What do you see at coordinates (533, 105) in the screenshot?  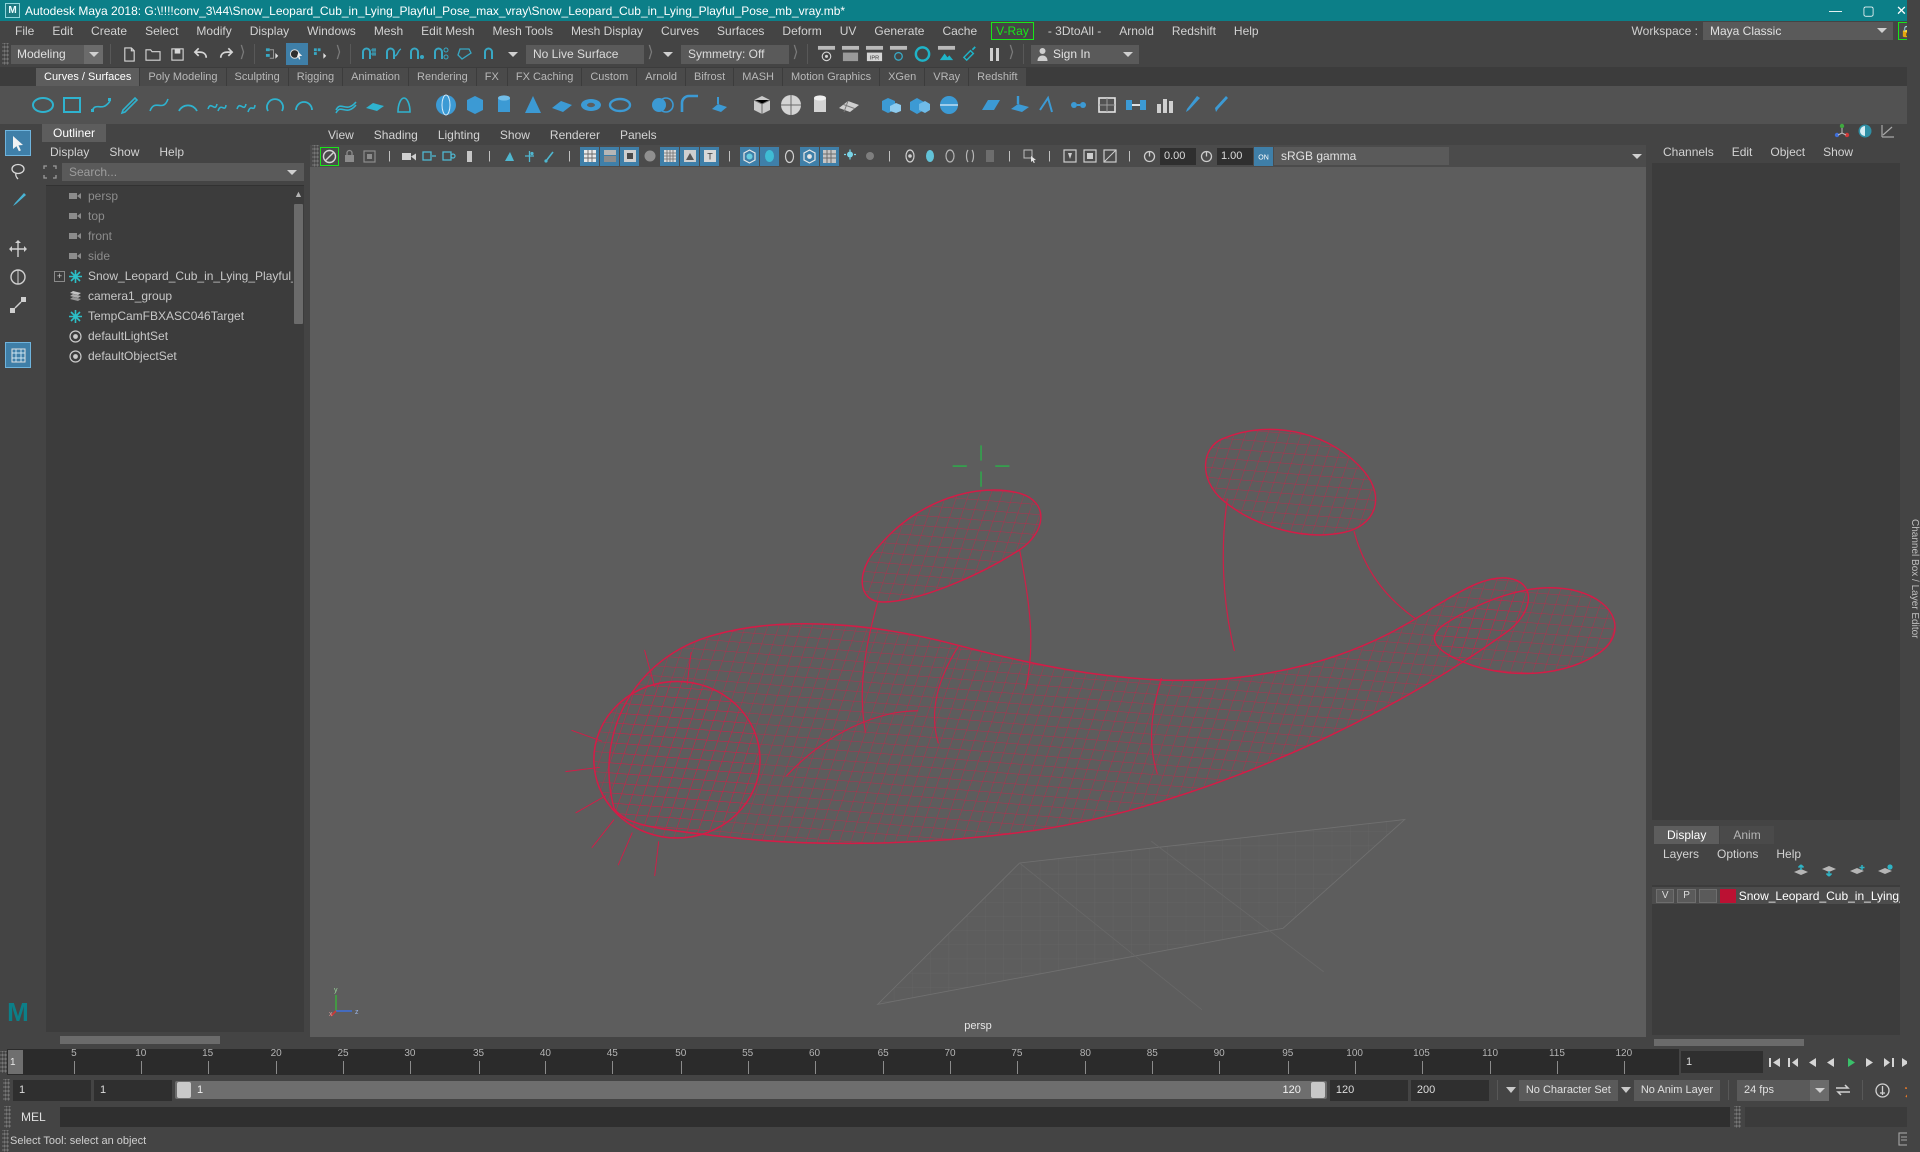 I see `nurbs-cone-icon` at bounding box center [533, 105].